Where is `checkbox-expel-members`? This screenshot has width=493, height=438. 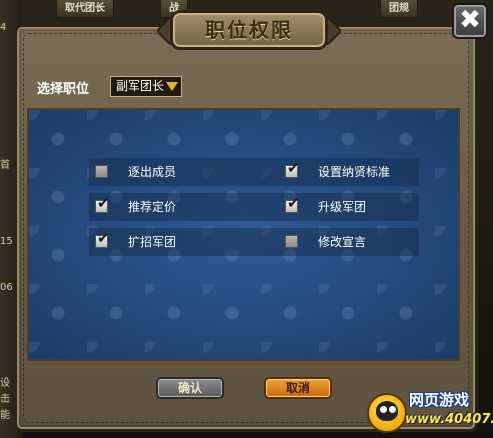
checkbox-expel-members is located at coordinates (101, 171).